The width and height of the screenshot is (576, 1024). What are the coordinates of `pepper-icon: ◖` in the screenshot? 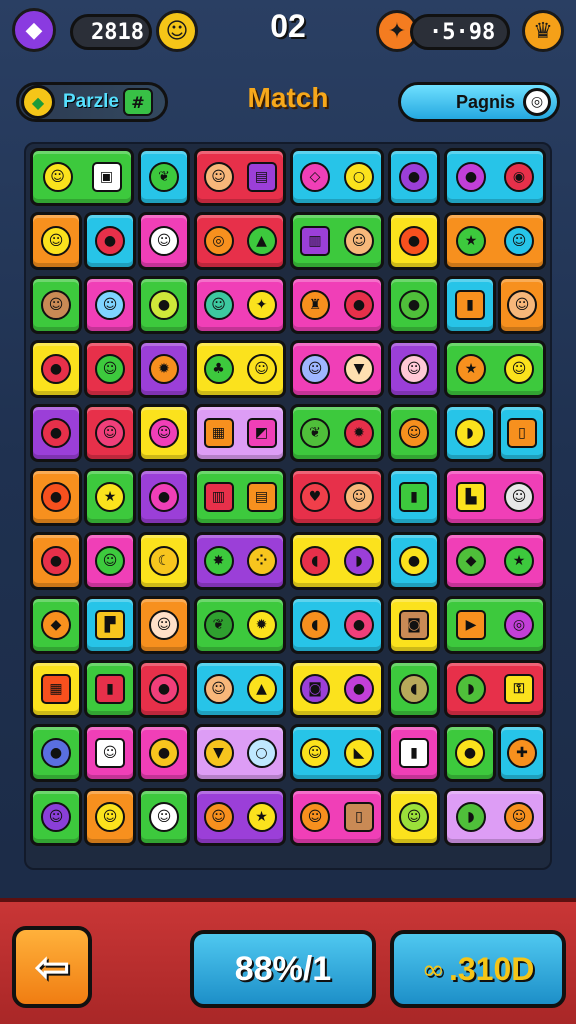 It's located at (315, 561).